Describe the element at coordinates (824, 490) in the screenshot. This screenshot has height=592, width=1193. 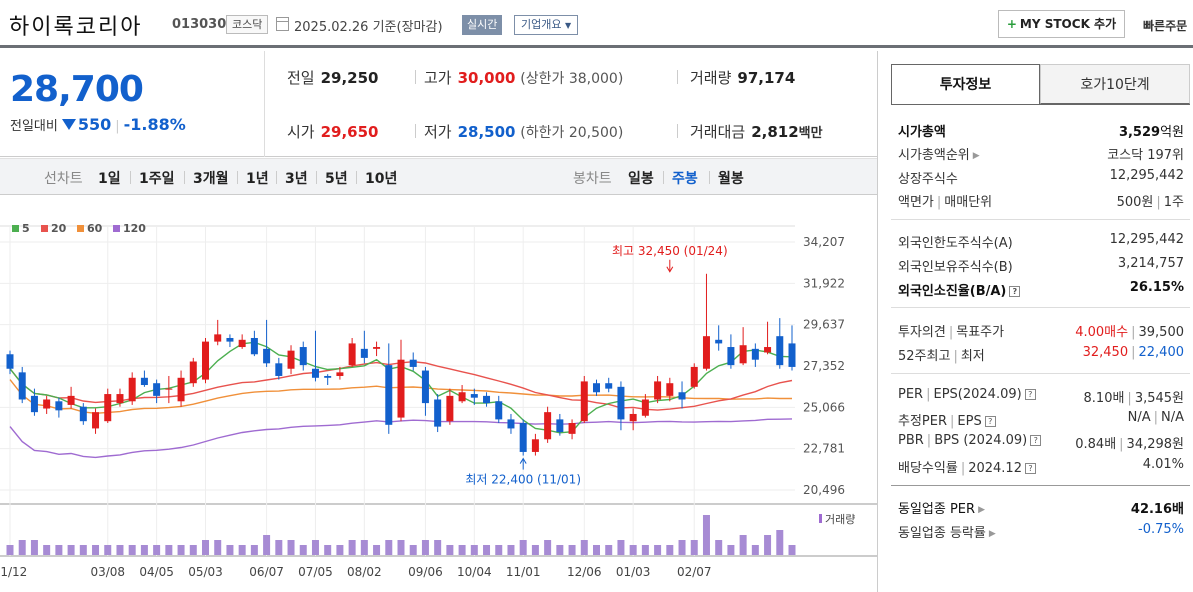
I see `y-tick-label: 20,496` at that location.